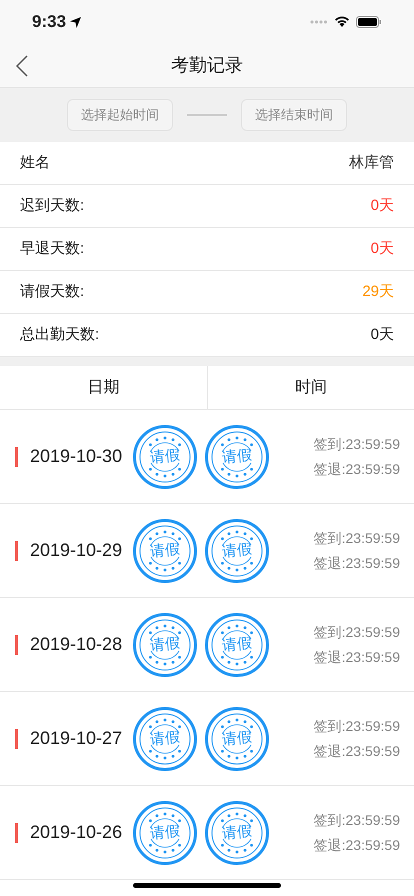 Image resolution: width=414 pixels, height=896 pixels. What do you see at coordinates (52, 248) in the screenshot?
I see `summary-label: 早退天数:` at bounding box center [52, 248].